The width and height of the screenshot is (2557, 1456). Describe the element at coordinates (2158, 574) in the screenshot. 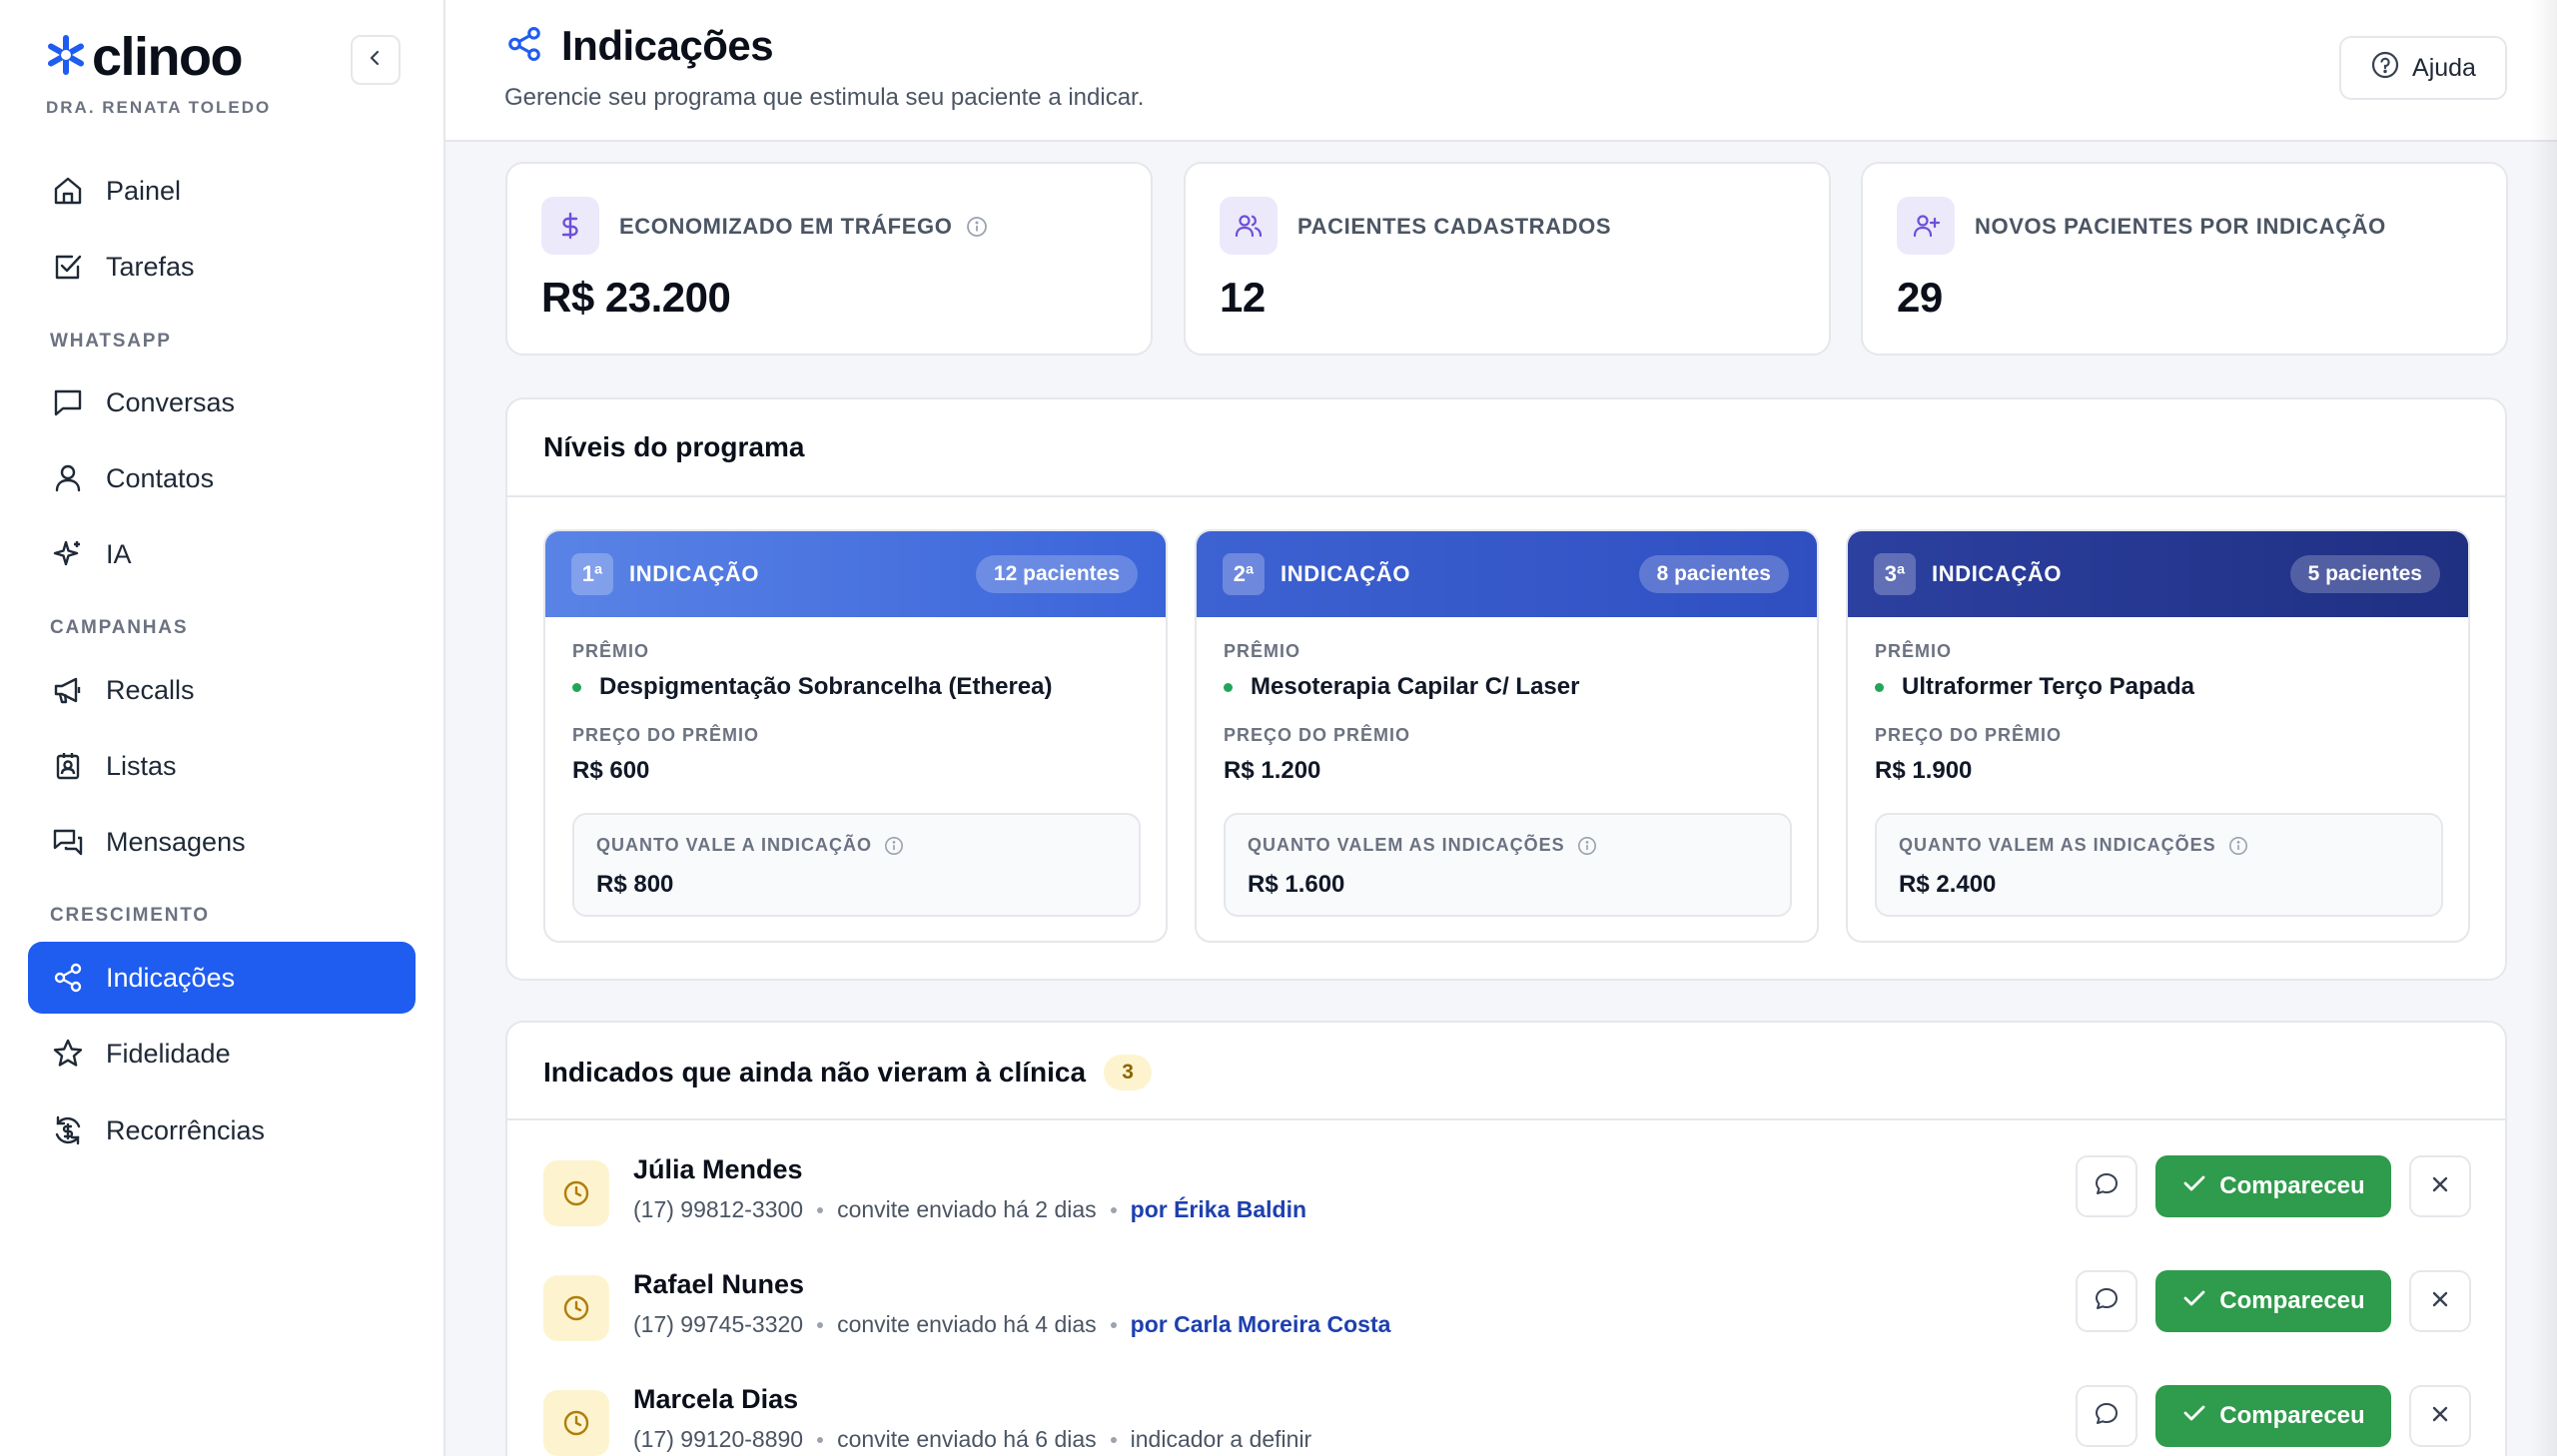

I see `level-header: 3ª INDICAÇÃO 5 pacientes` at that location.